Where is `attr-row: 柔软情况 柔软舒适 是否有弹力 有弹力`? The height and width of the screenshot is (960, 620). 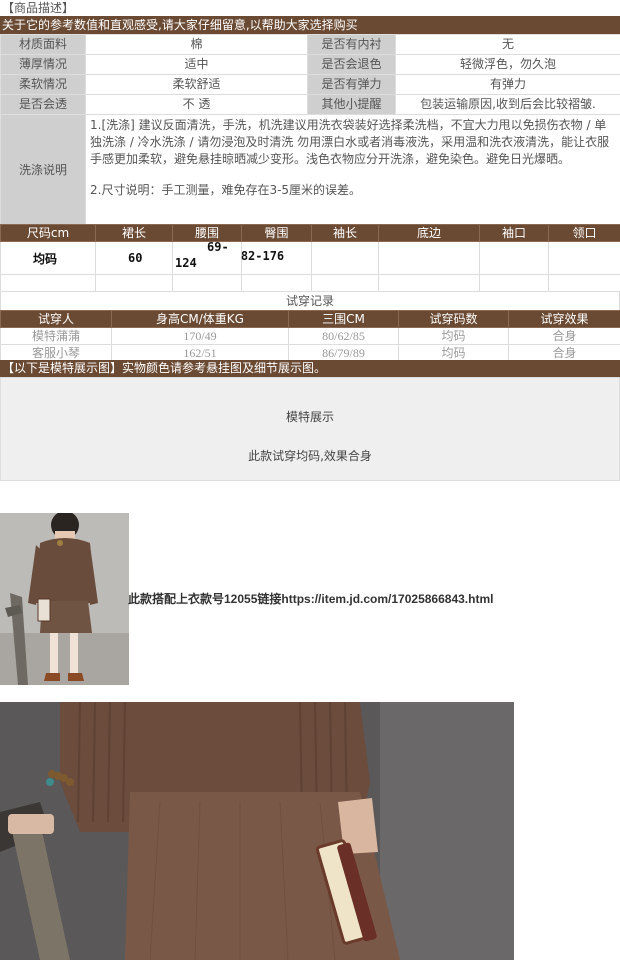 attr-row: 柔软情况 柔软舒适 是否有弹力 有弹力 is located at coordinates (310, 84).